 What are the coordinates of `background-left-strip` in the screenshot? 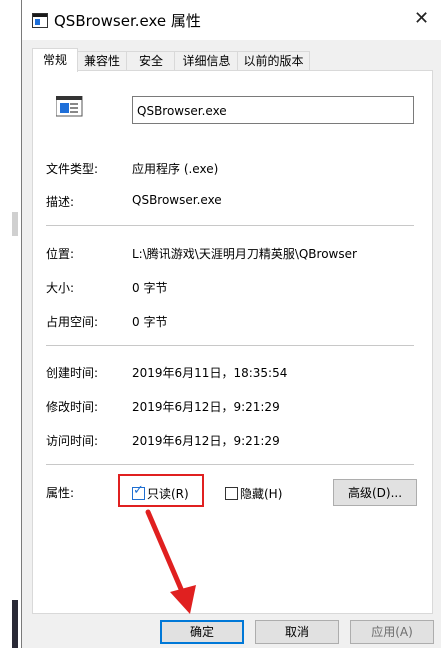 It's located at (10, 324).